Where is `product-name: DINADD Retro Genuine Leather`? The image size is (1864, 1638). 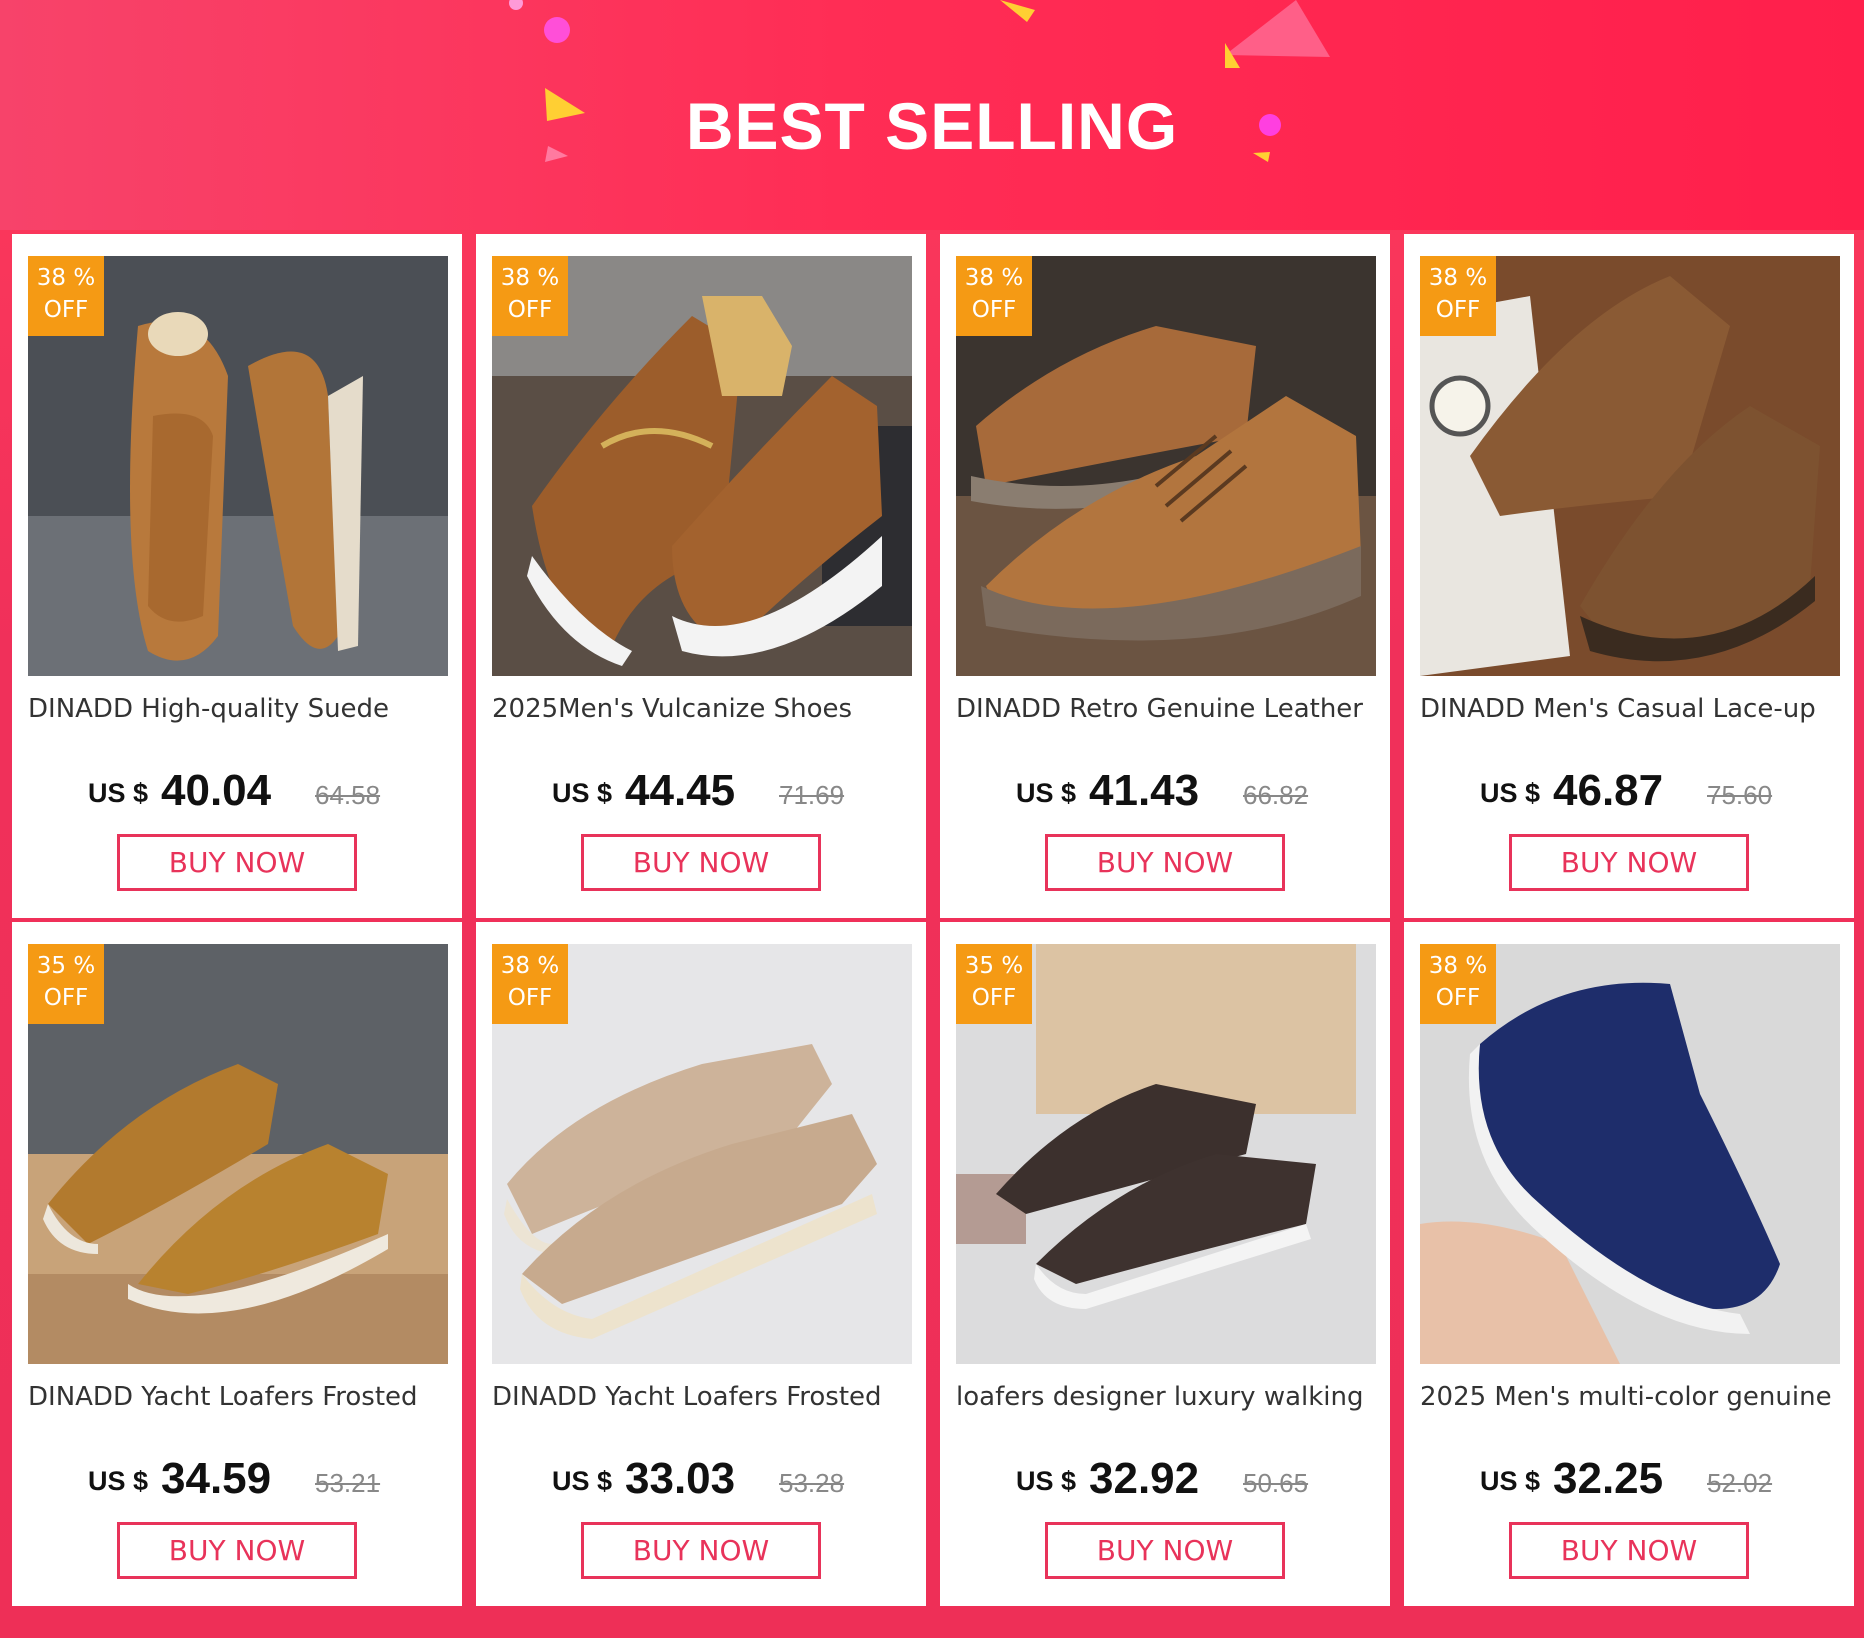
product-name: DINADD Retro Genuine Leather is located at coordinates (1166, 709).